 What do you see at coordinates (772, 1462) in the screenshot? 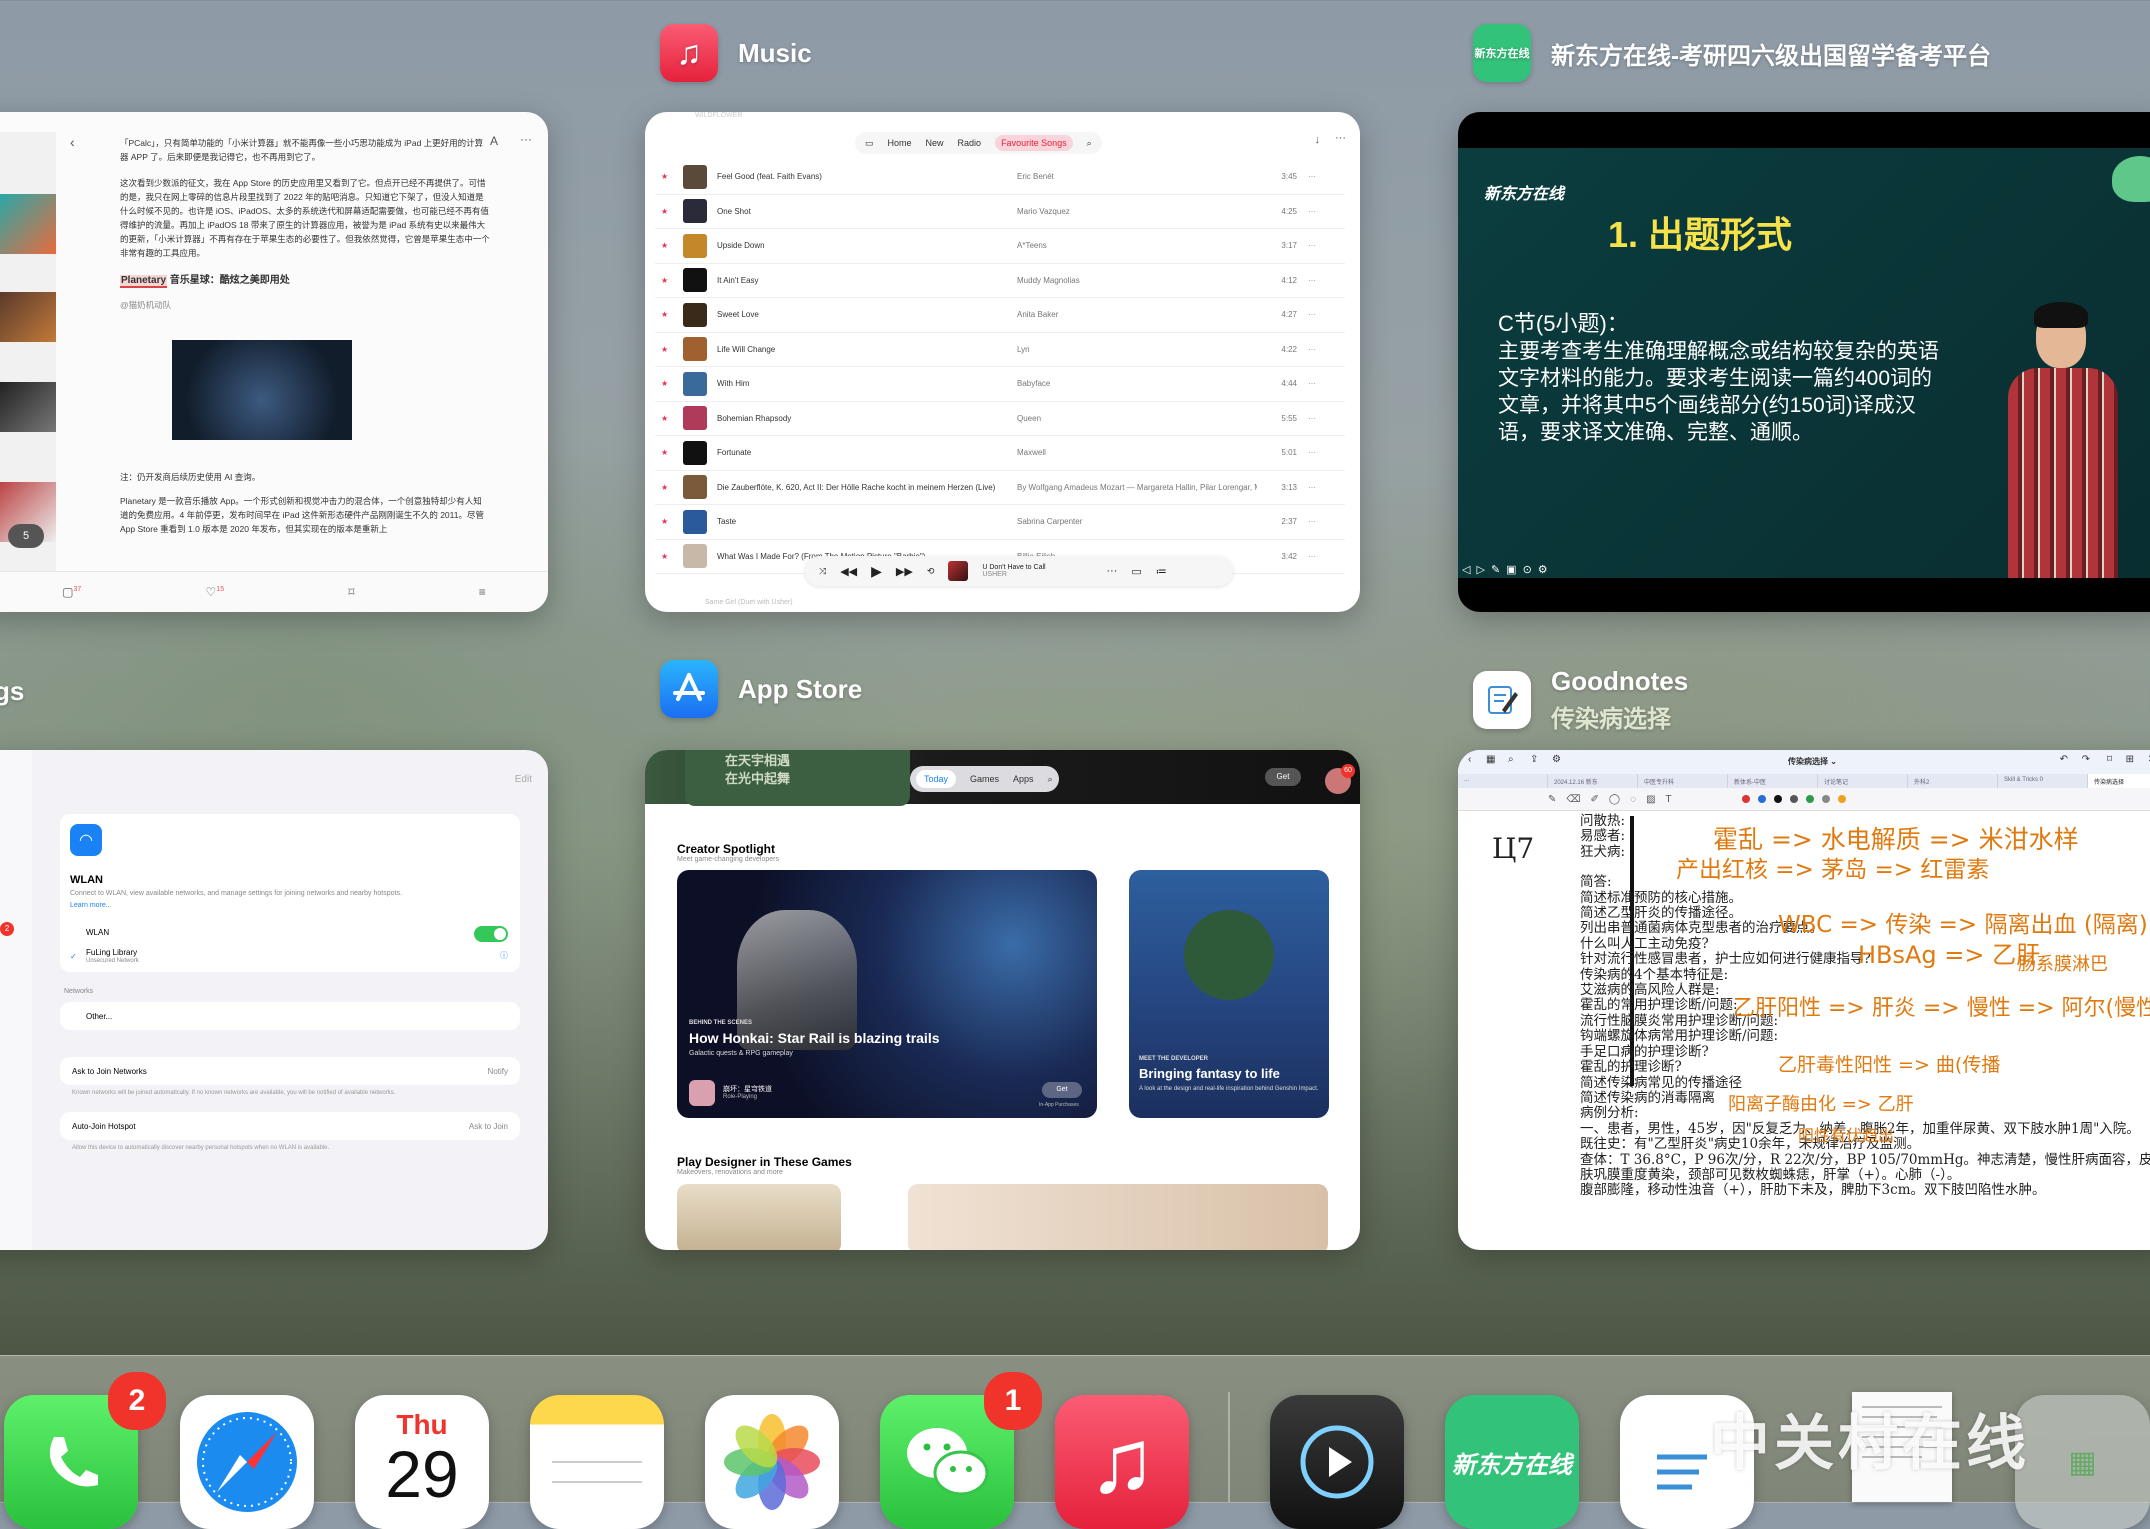
I see `dock-photos` at bounding box center [772, 1462].